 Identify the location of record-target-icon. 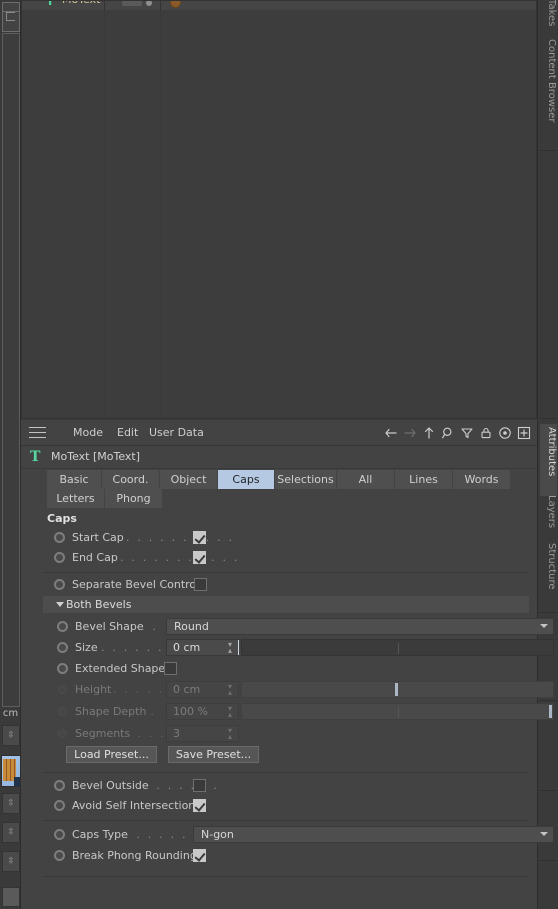
(505, 433).